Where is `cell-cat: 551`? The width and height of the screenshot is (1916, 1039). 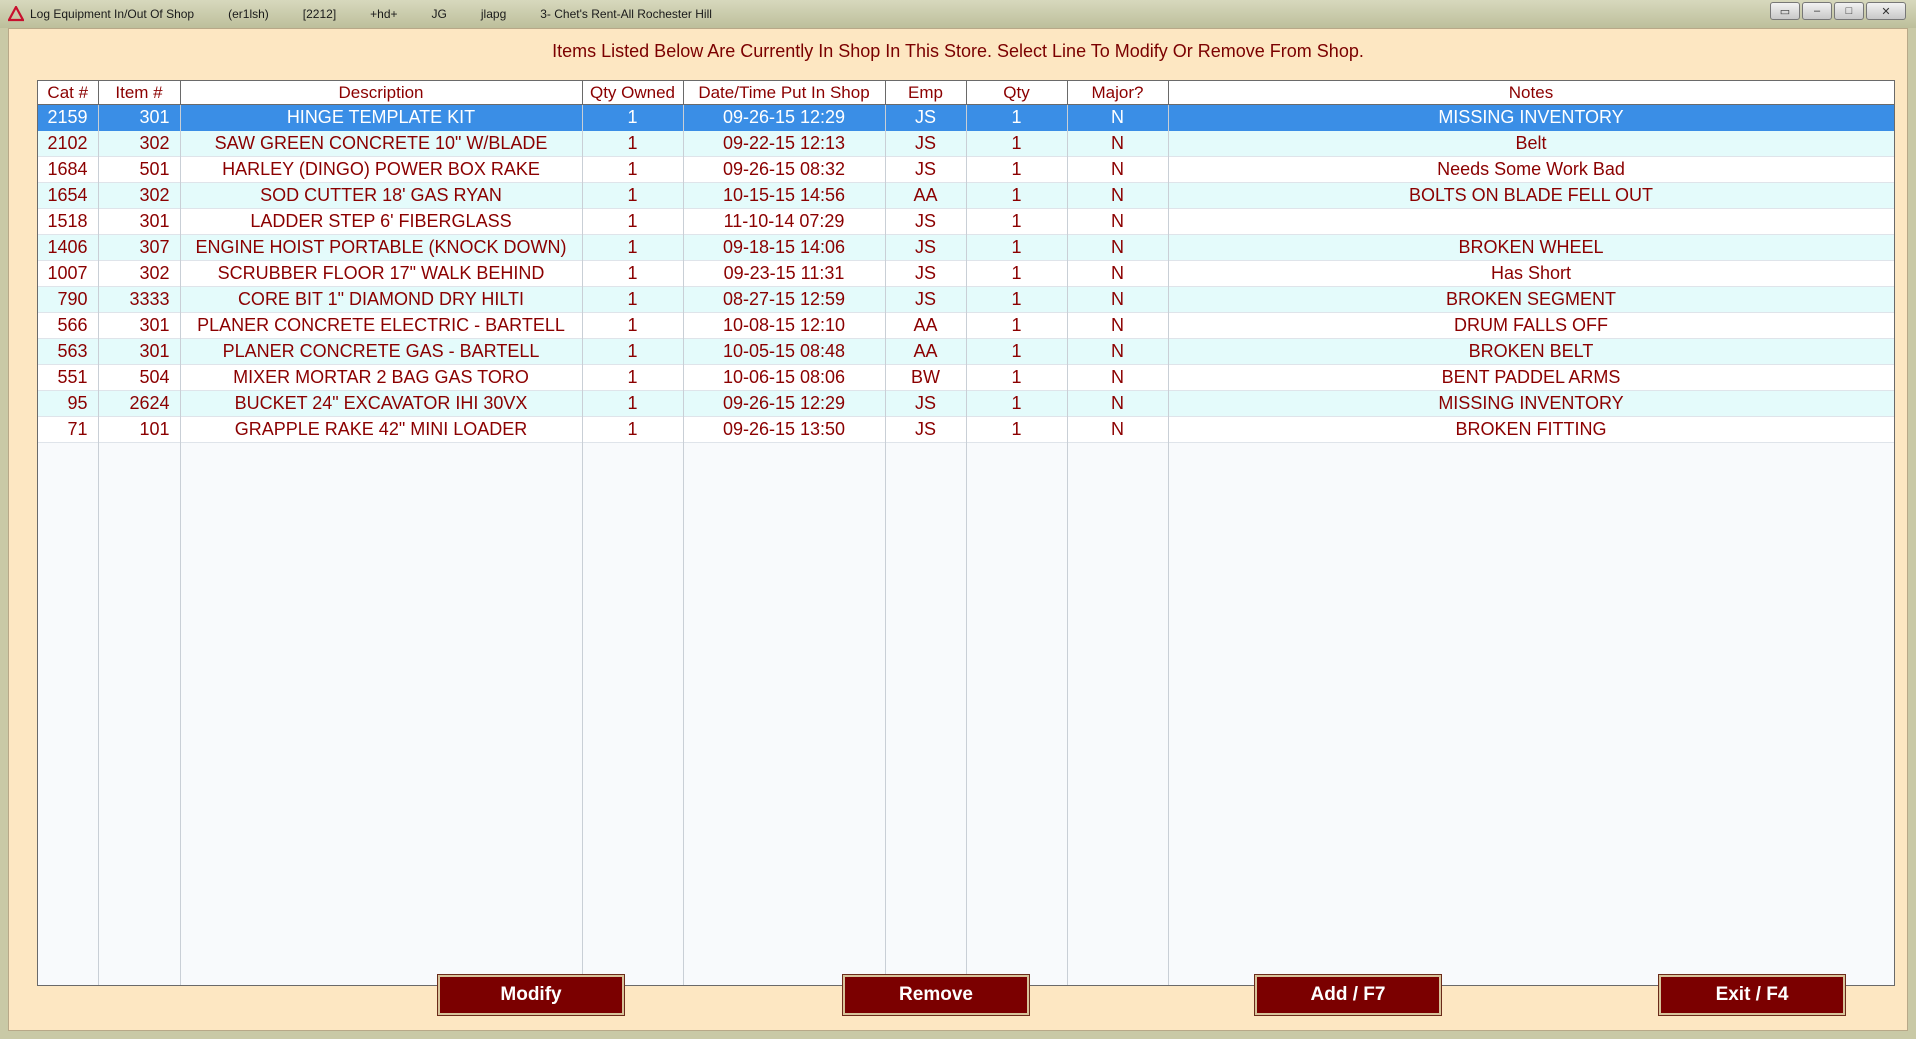
cell-cat: 551 is located at coordinates (68, 377).